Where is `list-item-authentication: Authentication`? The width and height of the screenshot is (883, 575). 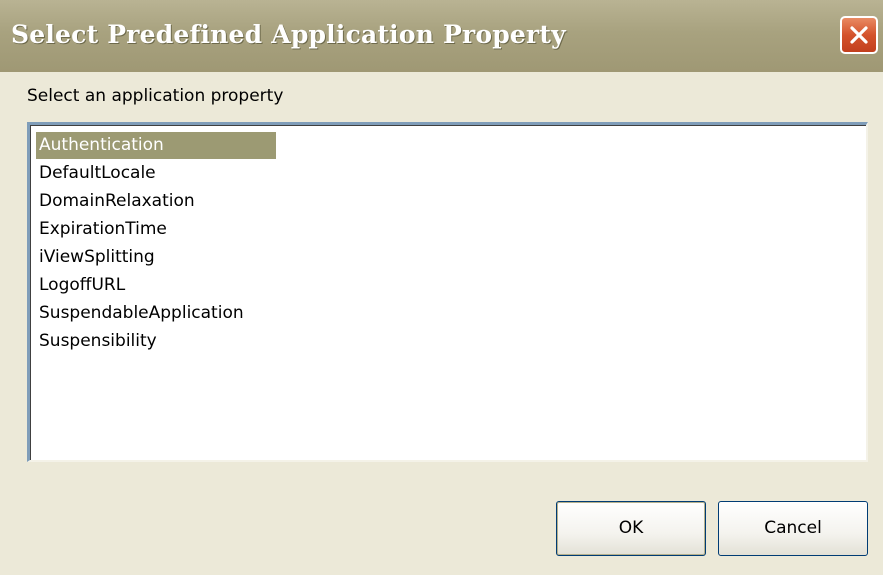 list-item-authentication: Authentication is located at coordinates (156, 145).